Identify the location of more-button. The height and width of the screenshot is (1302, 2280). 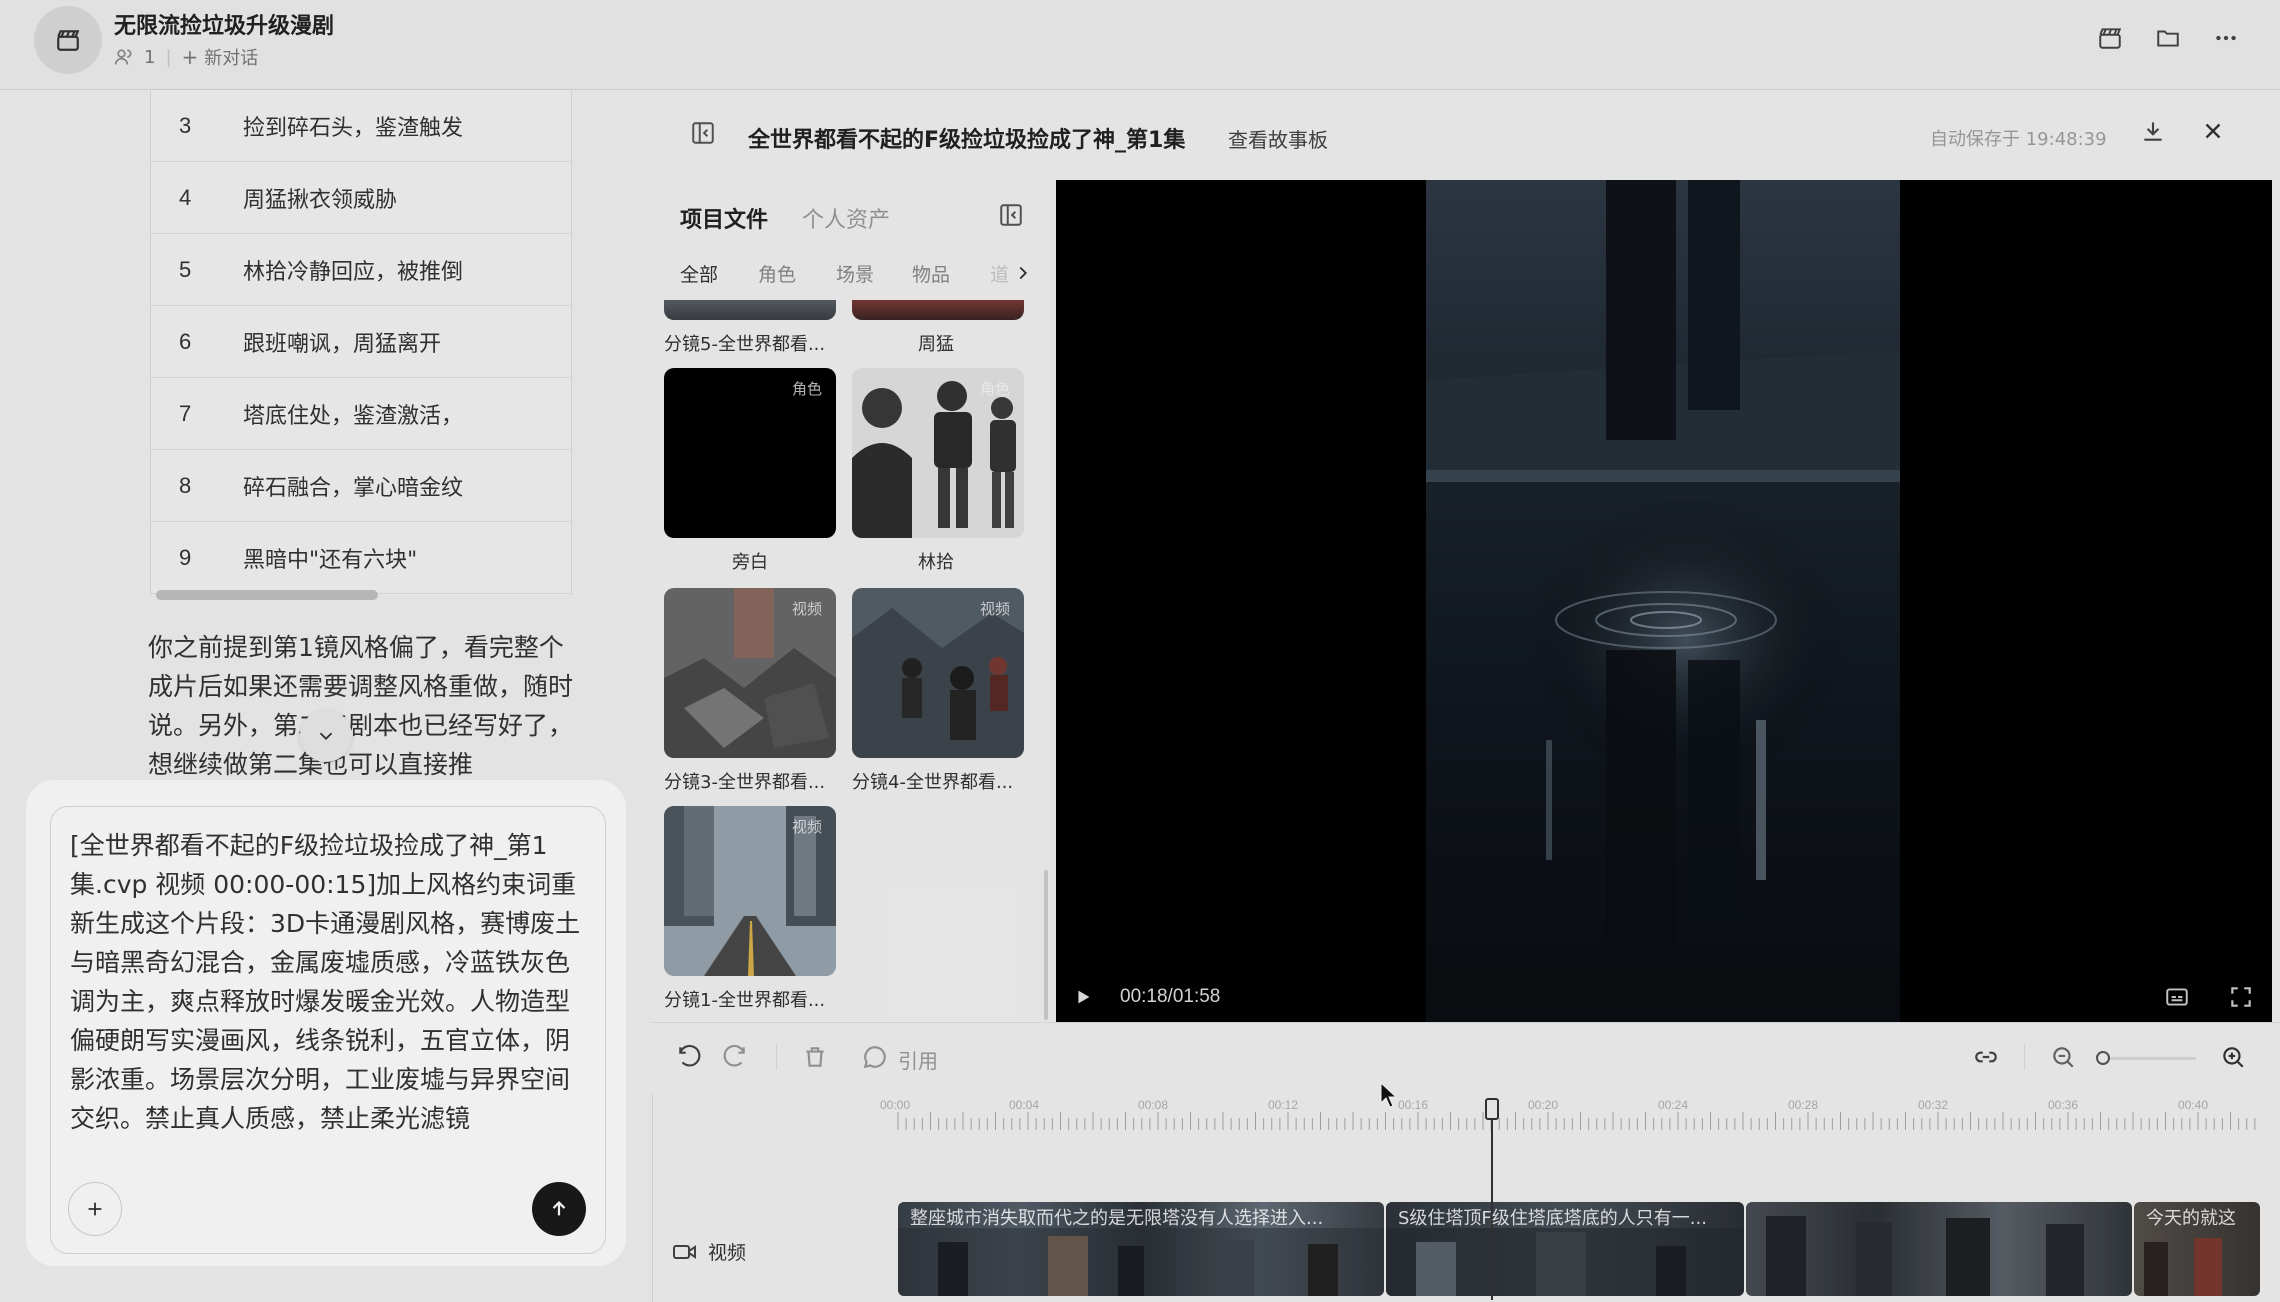
(2226, 38).